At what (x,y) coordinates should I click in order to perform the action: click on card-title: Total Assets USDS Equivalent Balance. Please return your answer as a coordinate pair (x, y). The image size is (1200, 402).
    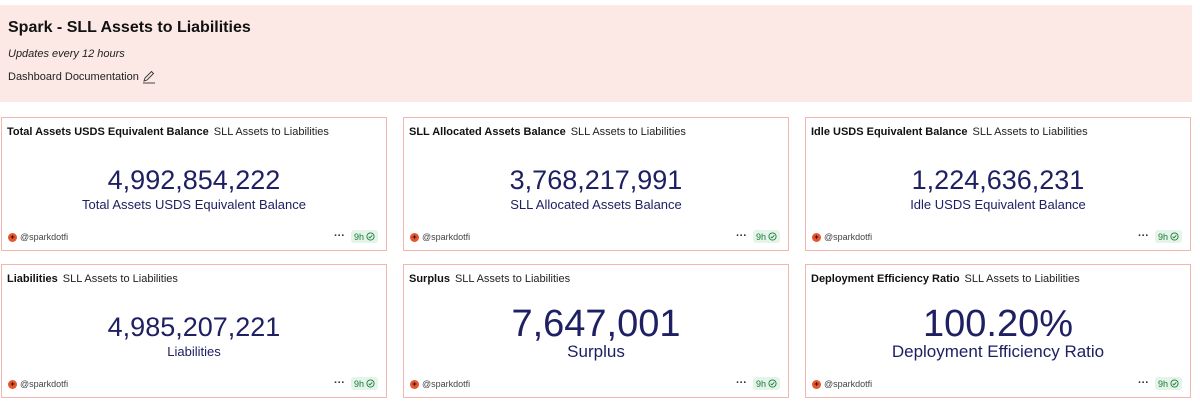
    Looking at the image, I should click on (108, 132).